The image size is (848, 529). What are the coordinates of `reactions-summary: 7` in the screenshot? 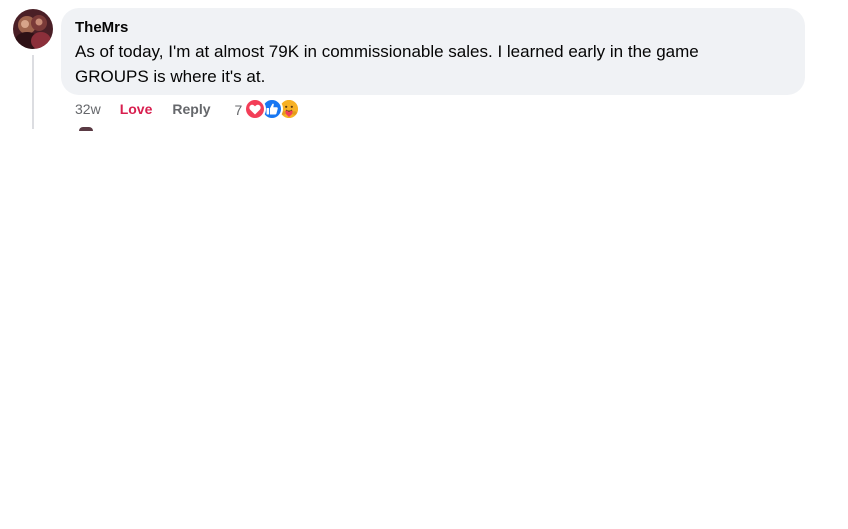 It's located at (268, 109).